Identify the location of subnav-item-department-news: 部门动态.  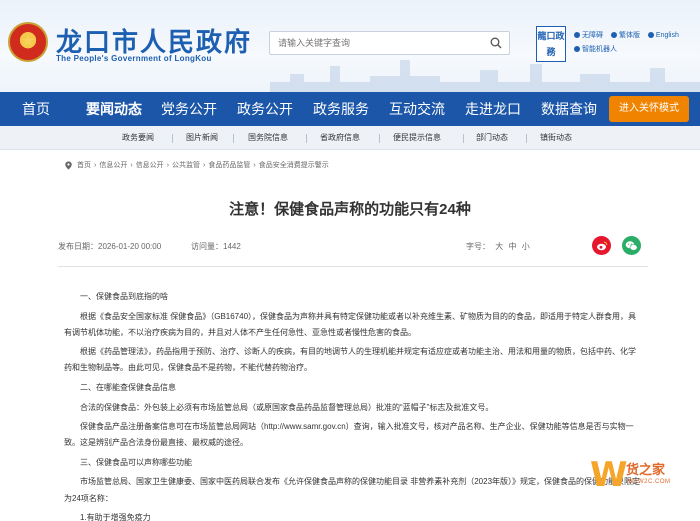
(492, 138).